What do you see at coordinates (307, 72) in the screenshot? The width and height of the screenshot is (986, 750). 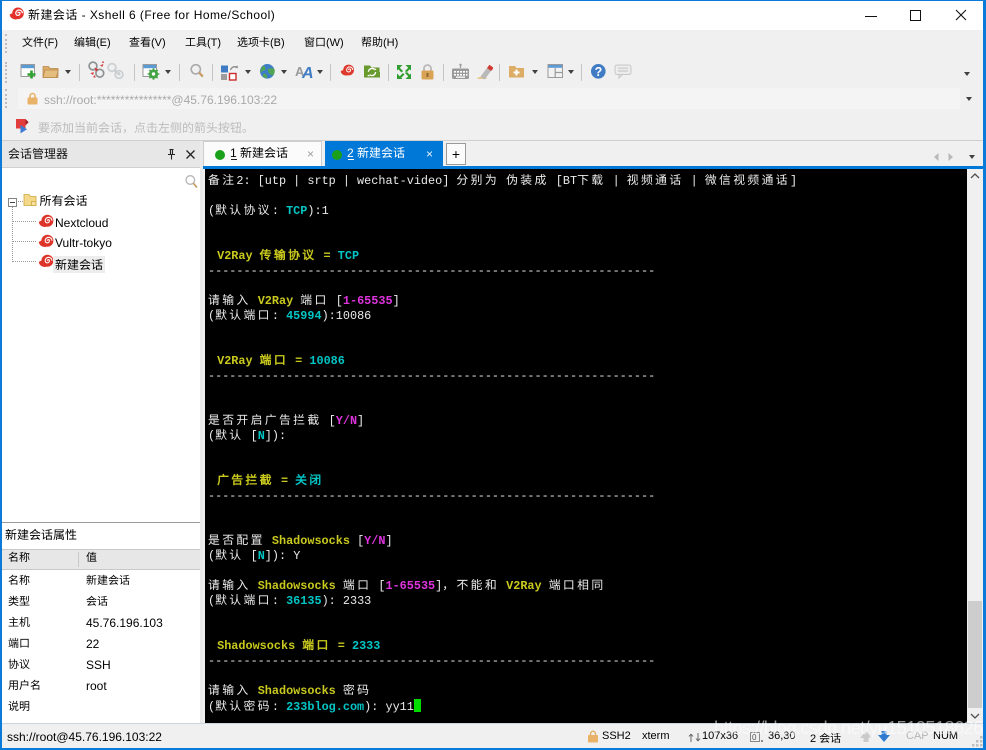 I see `svg-text: A` at bounding box center [307, 72].